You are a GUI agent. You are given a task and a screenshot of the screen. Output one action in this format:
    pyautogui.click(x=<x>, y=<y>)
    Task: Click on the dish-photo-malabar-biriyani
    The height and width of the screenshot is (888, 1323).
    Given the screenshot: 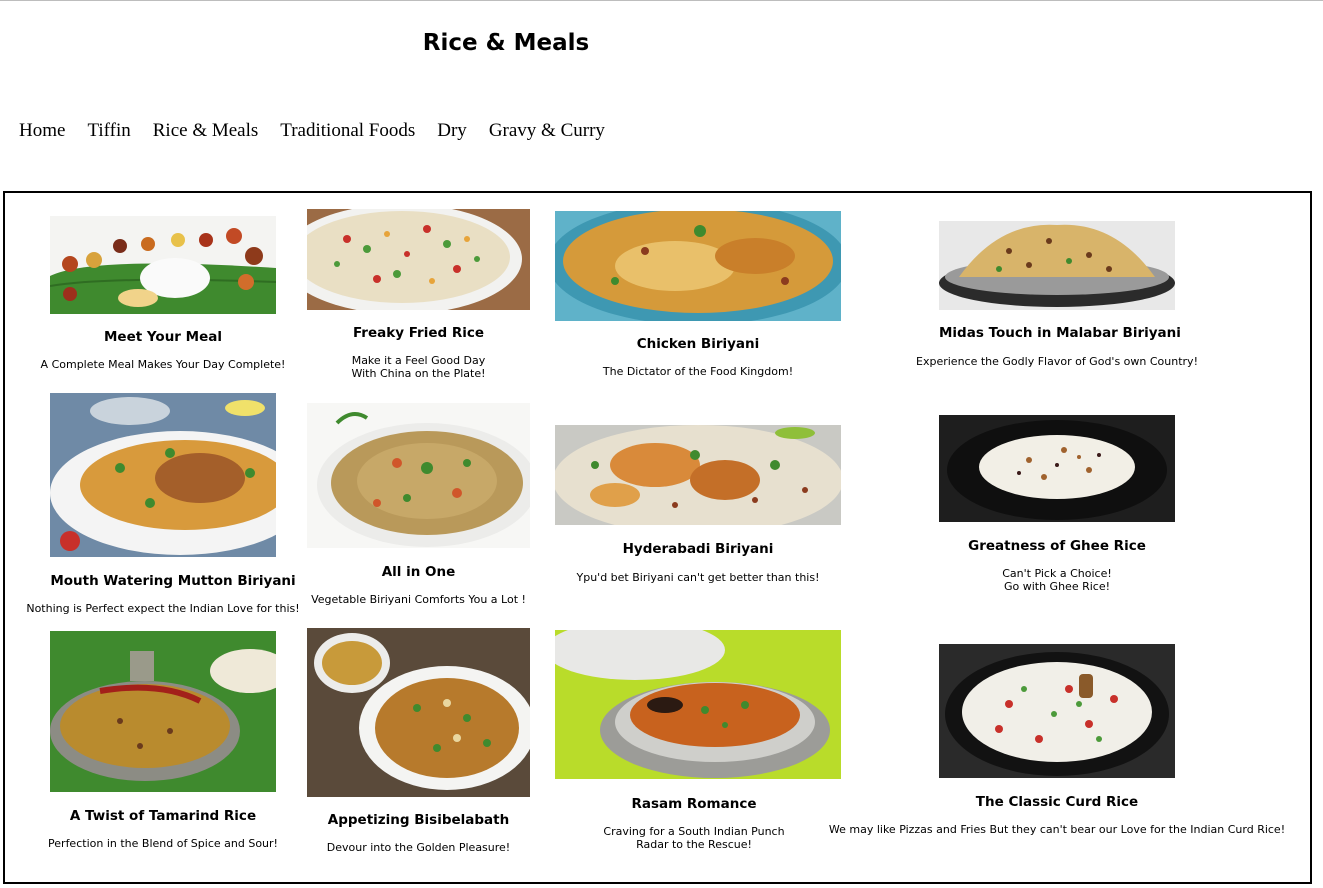 What is the action you would take?
    pyautogui.click(x=1057, y=265)
    